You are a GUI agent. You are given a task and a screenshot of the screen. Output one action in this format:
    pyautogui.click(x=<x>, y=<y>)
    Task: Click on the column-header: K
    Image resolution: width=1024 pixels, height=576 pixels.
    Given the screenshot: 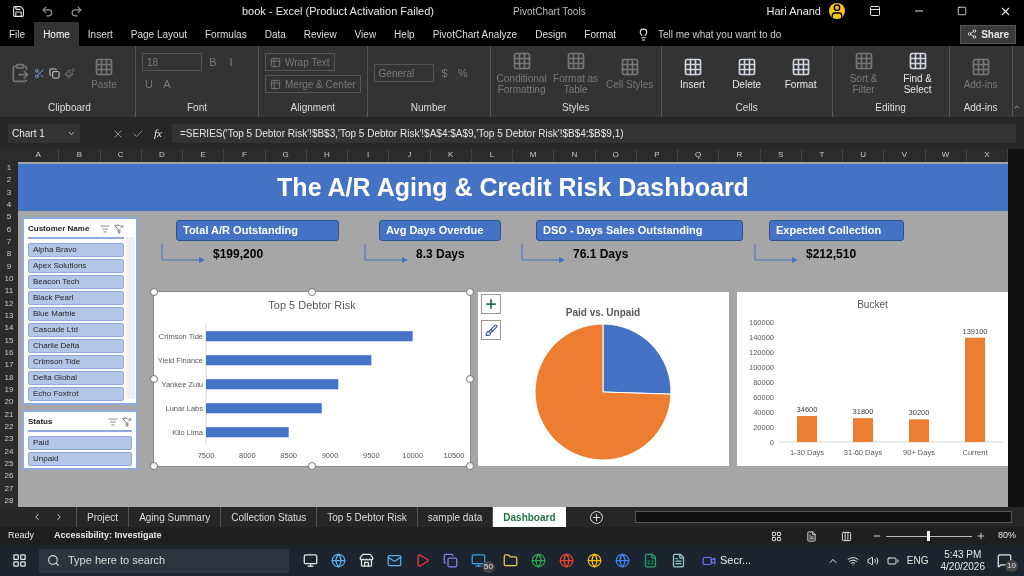 What is the action you would take?
    pyautogui.click(x=451, y=155)
    